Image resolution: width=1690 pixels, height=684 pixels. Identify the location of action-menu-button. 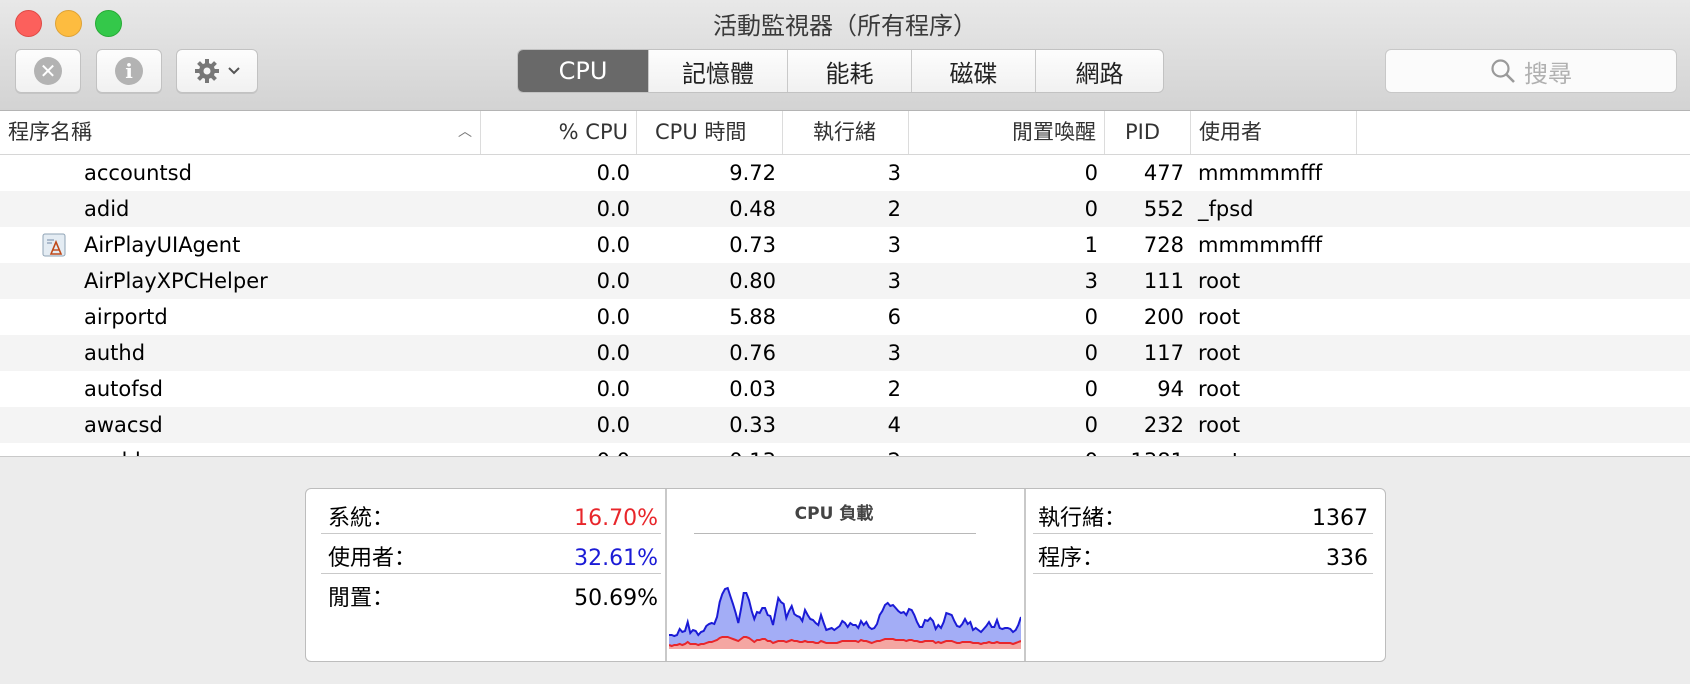
(217, 71).